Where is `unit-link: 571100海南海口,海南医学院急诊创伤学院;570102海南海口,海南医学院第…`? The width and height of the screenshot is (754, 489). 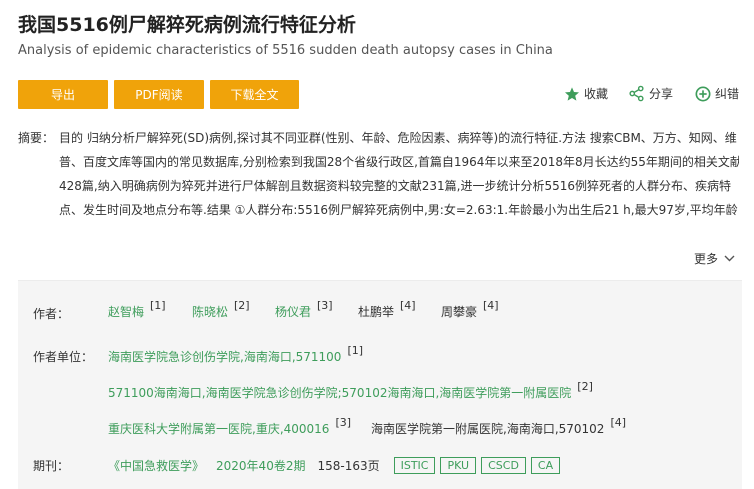
unit-link: 571100海南海口,海南医学院急诊创伤学院;570102海南海口,海南医学院第… is located at coordinates (339, 392).